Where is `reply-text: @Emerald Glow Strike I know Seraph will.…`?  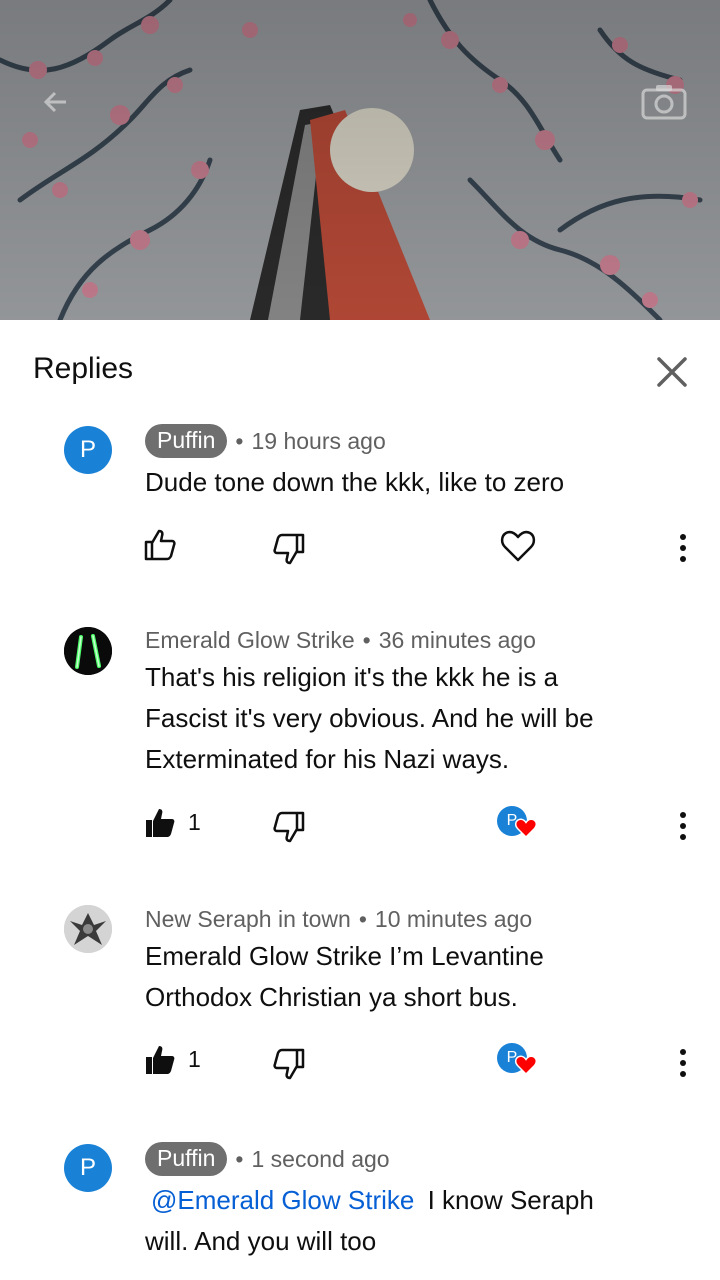
reply-text: @Emerald Glow Strike I know Seraph will.… is located at coordinates (405, 1221).